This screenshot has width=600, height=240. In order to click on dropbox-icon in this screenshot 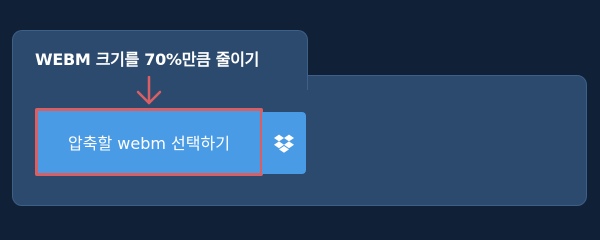, I will do `click(284, 143)`.